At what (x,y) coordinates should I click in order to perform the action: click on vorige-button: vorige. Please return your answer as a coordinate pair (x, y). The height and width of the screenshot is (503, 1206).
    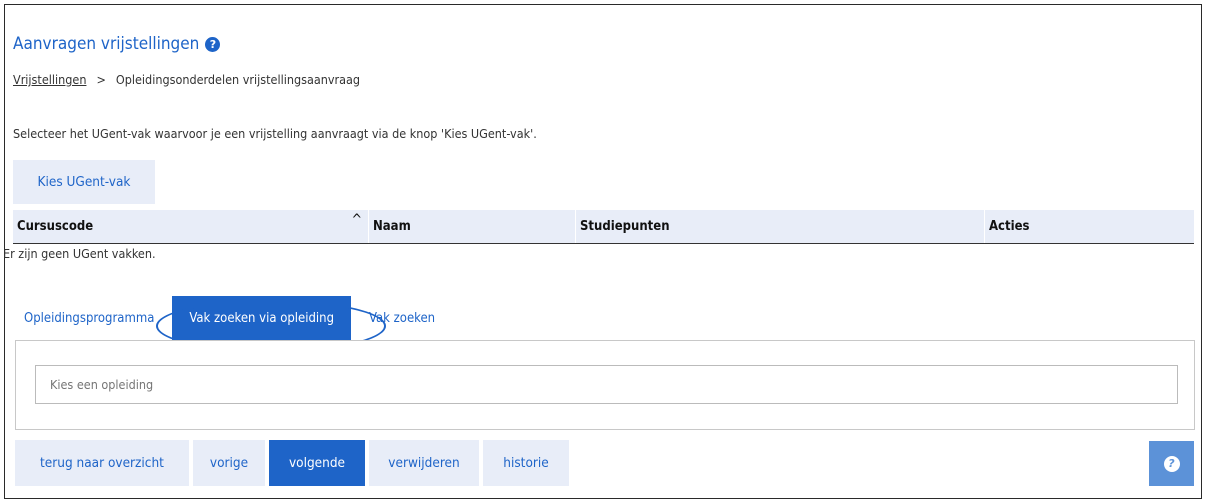
    Looking at the image, I should click on (229, 463).